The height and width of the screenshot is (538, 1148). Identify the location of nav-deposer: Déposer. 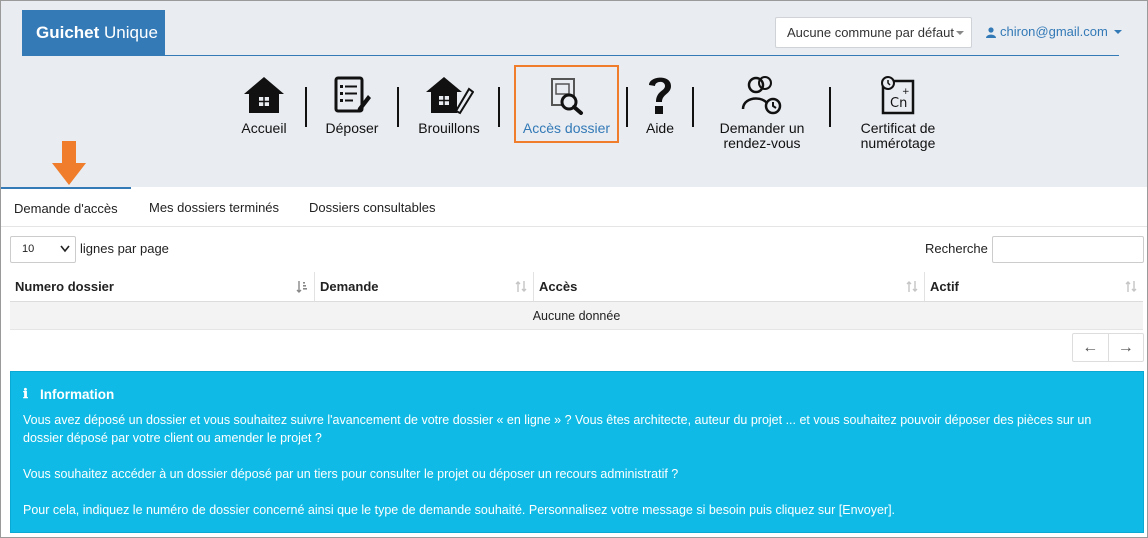
(352, 103).